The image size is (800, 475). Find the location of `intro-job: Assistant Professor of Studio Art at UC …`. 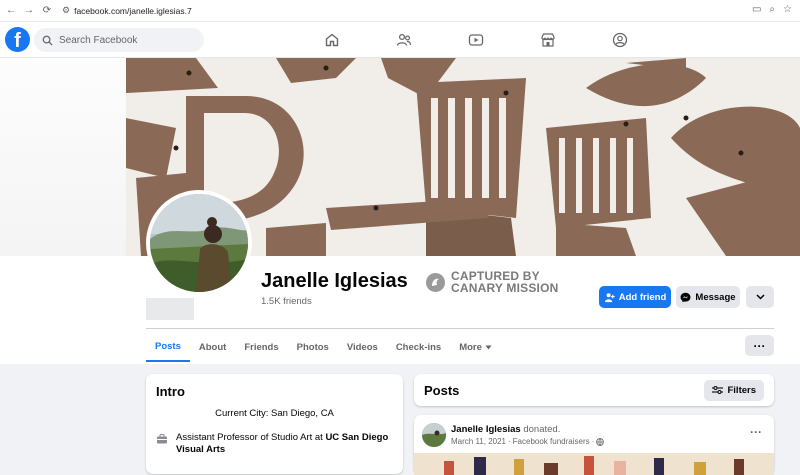

intro-job: Assistant Professor of Studio Art at UC … is located at coordinates (274, 444).